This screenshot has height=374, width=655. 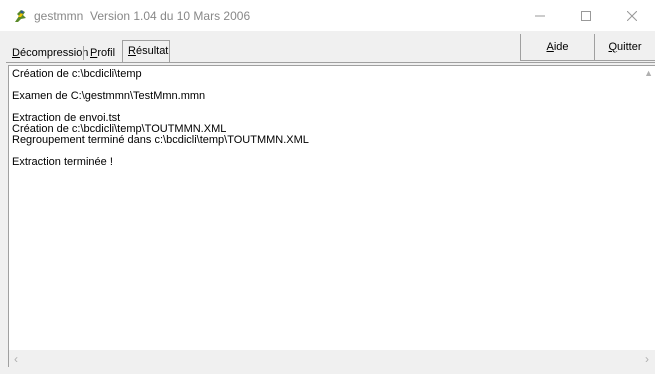 I want to click on result-line: Création de c:\bcdicli\temp, so click(x=77, y=74).